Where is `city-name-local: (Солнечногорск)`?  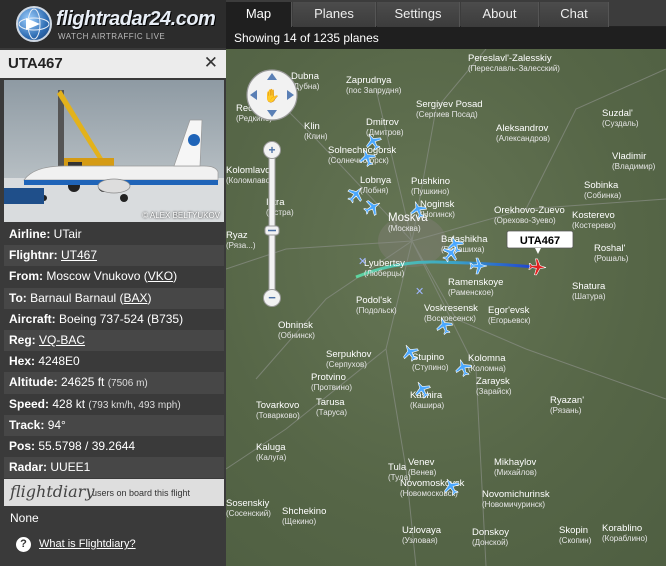 city-name-local: (Солнечногорск) is located at coordinates (358, 160).